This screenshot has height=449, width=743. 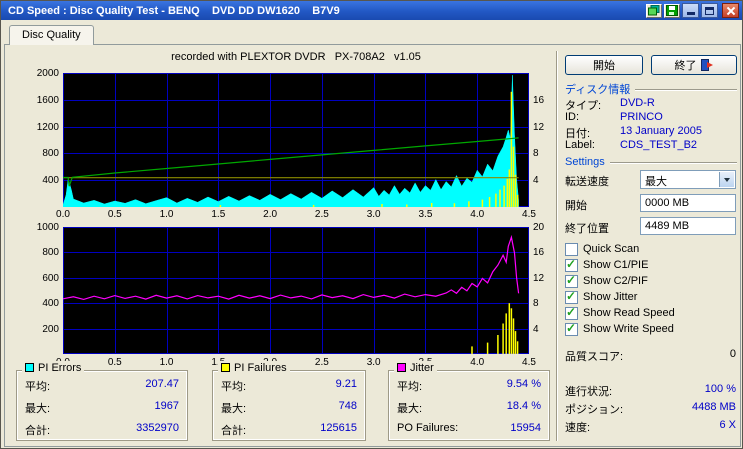 What do you see at coordinates (47, 127) in the screenshot?
I see `axis-tick-label: 1200` at bounding box center [47, 127].